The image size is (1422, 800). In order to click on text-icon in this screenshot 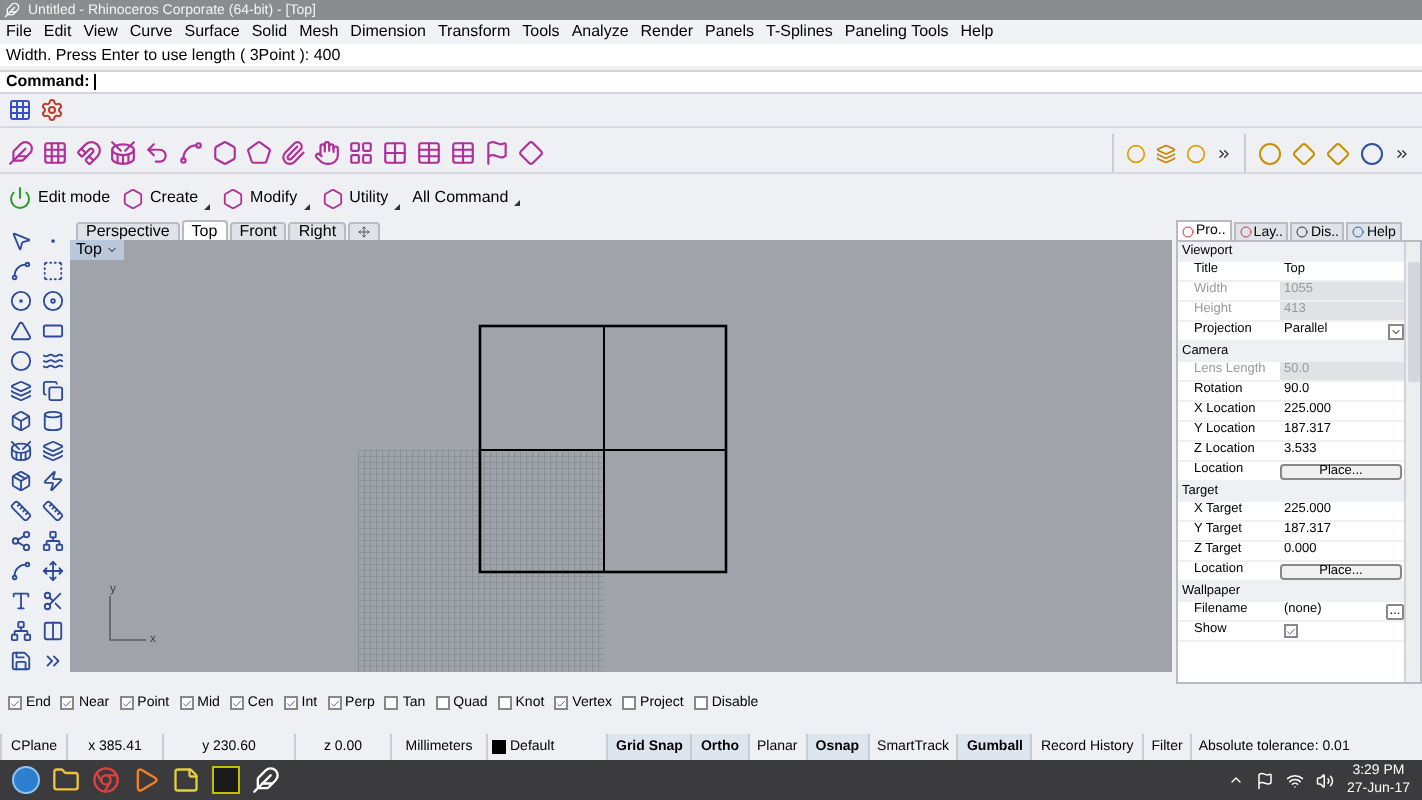, I will do `click(20, 601)`.